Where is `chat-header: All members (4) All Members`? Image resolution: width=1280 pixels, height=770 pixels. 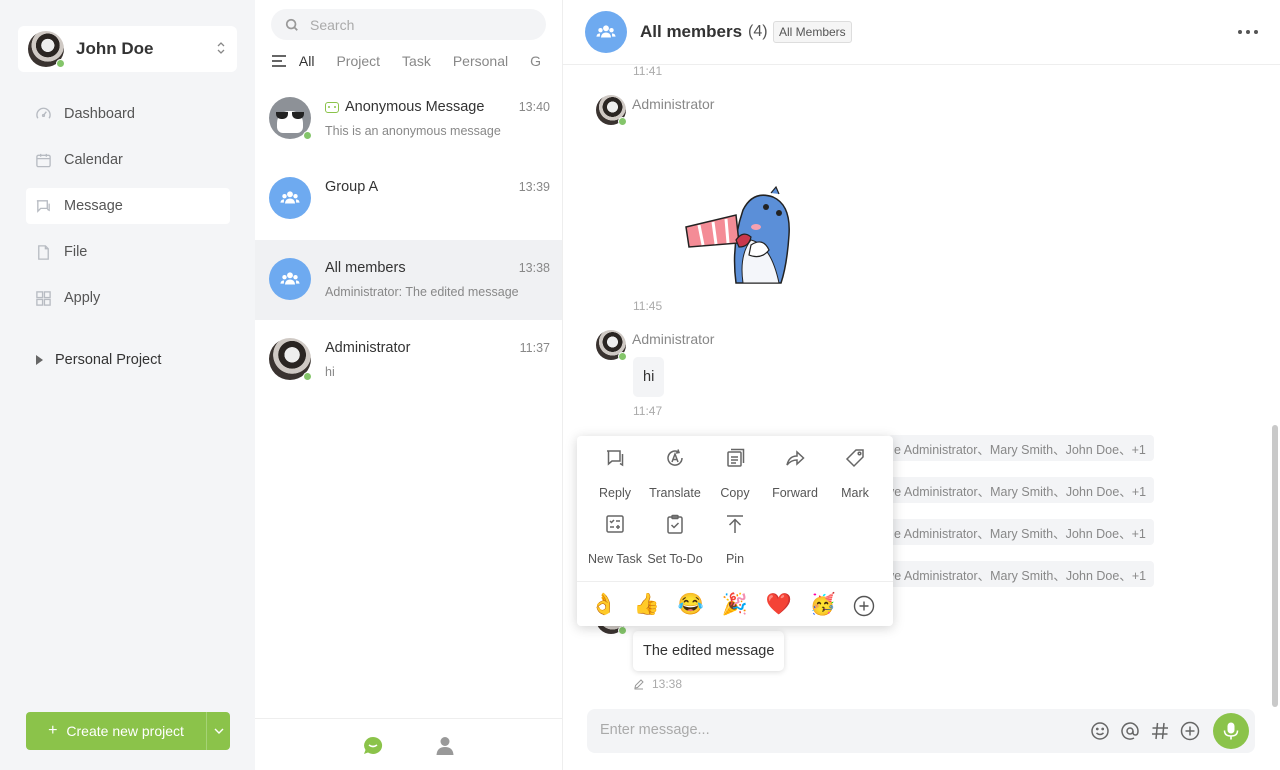 chat-header: All members (4) All Members is located at coordinates (921, 32).